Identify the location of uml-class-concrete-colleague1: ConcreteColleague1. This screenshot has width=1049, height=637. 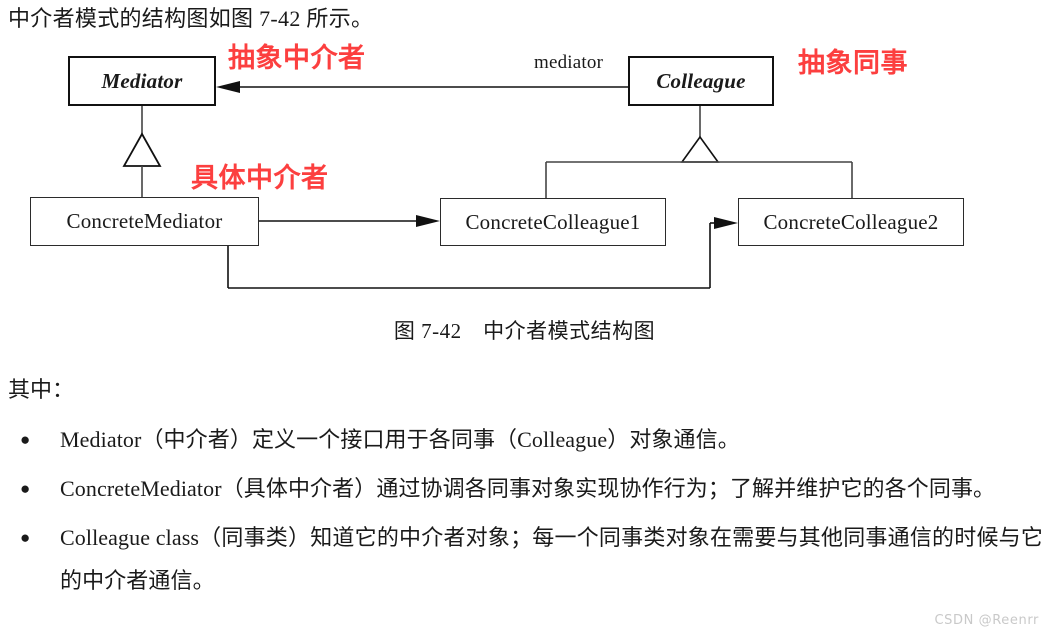
(553, 222).